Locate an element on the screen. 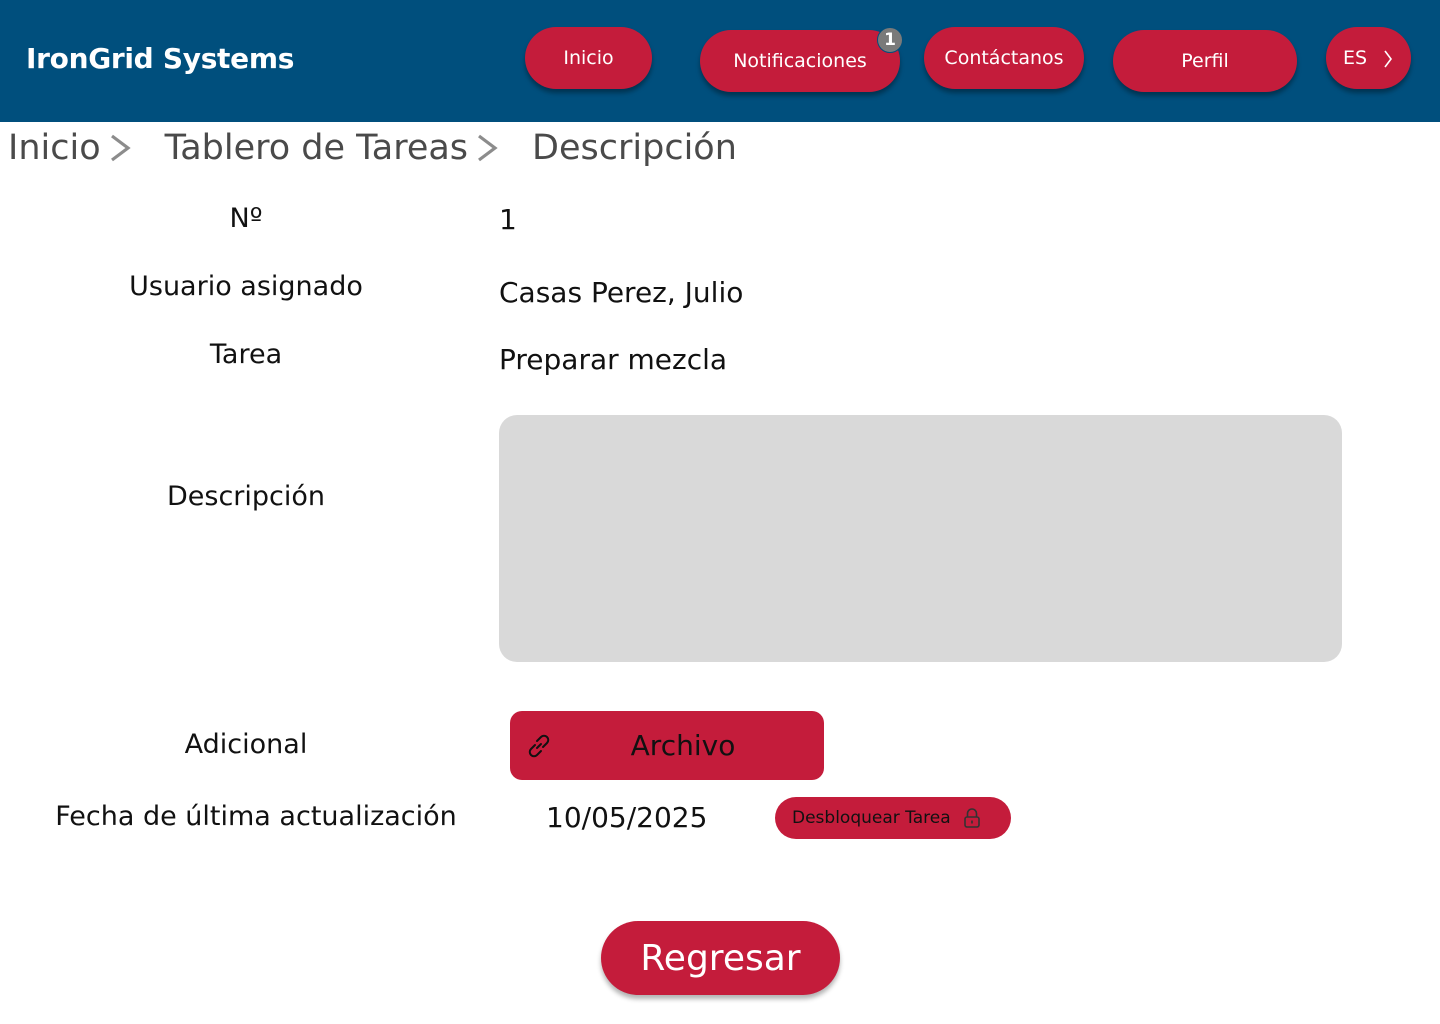  assigned-user-value: Casas Perez, Julio is located at coordinates (621, 292).